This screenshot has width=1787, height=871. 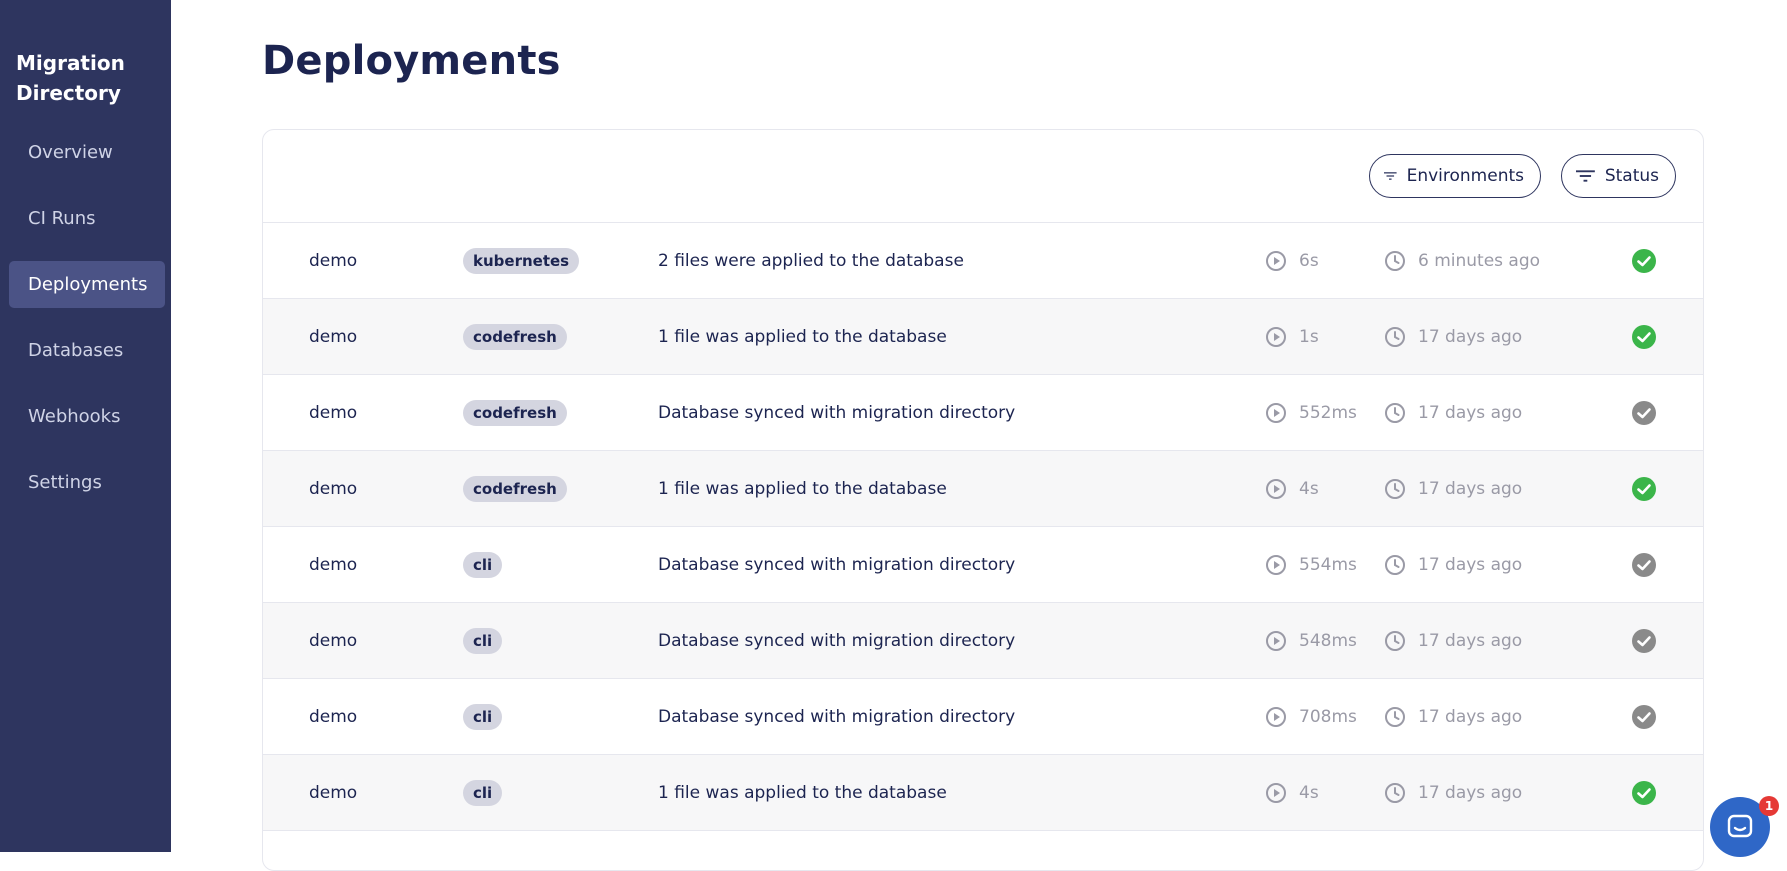 What do you see at coordinates (1328, 640) in the screenshot?
I see `duration-value: 548ms` at bounding box center [1328, 640].